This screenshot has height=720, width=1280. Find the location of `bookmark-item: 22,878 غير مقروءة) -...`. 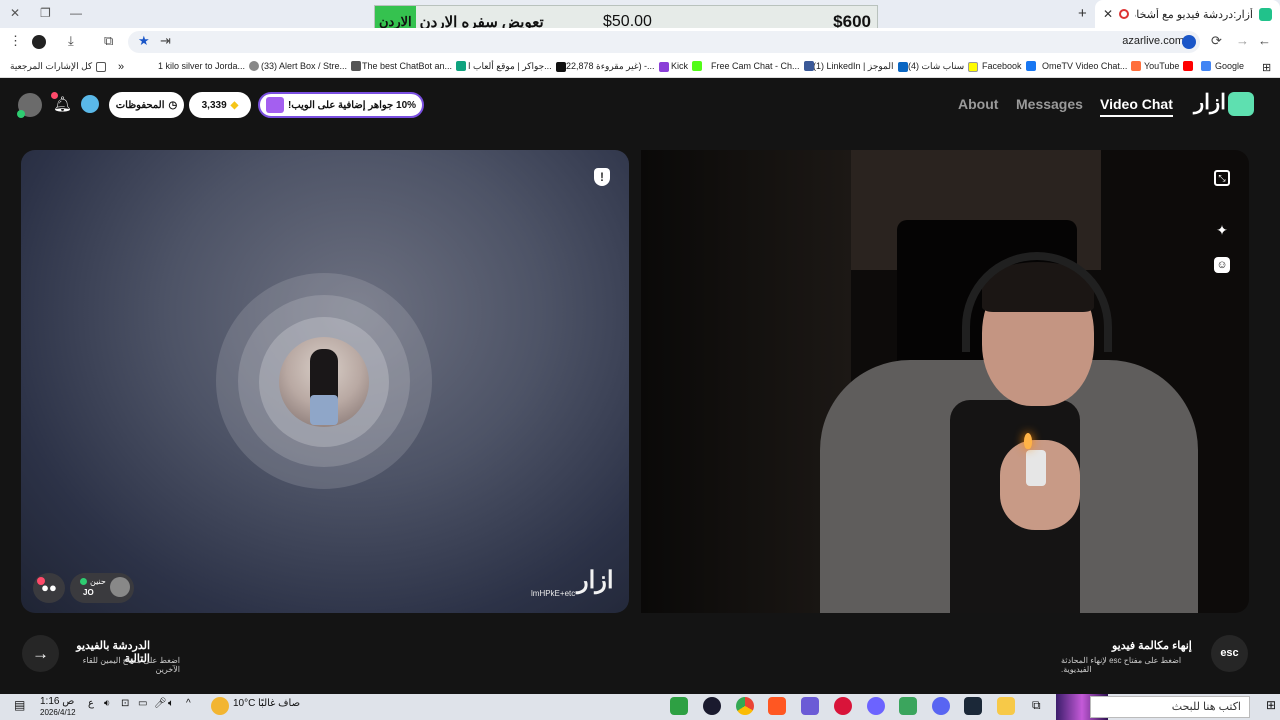

bookmark-item: 22,878 غير مقروءة) -... is located at coordinates (617, 66).